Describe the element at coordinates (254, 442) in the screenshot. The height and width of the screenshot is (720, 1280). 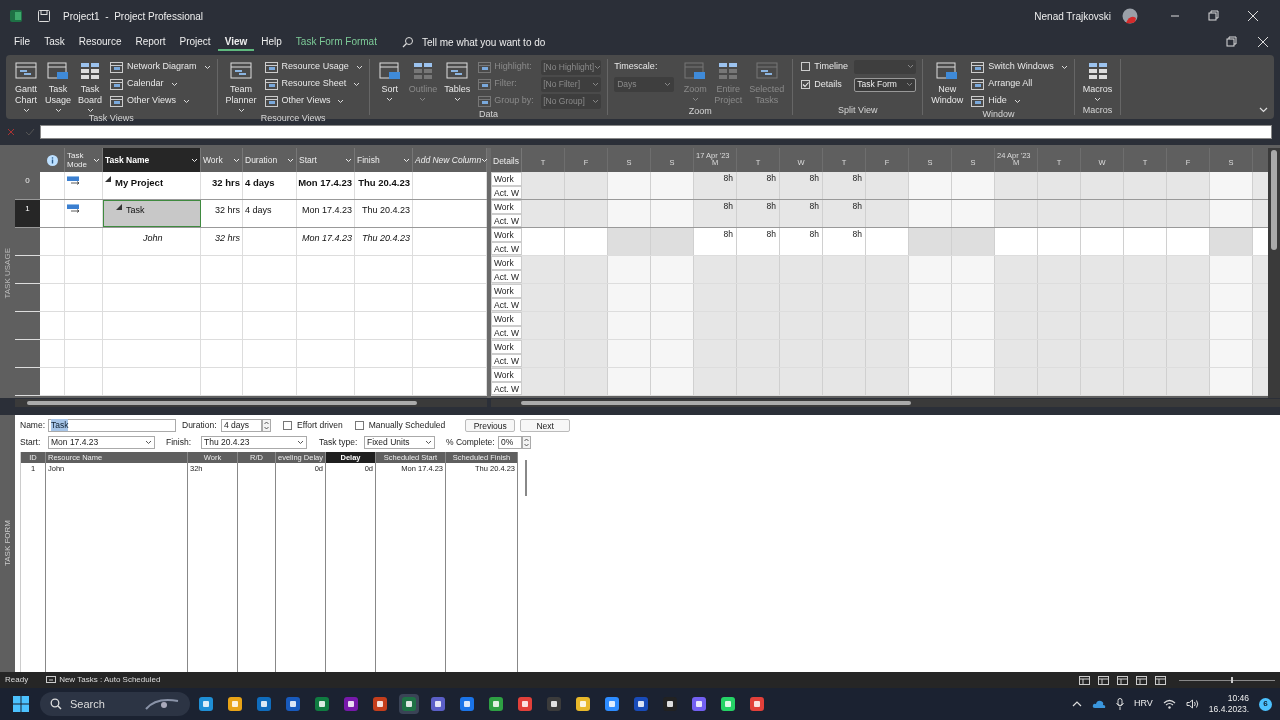
I see `finish-dropdown: Thu 20.4.23` at that location.